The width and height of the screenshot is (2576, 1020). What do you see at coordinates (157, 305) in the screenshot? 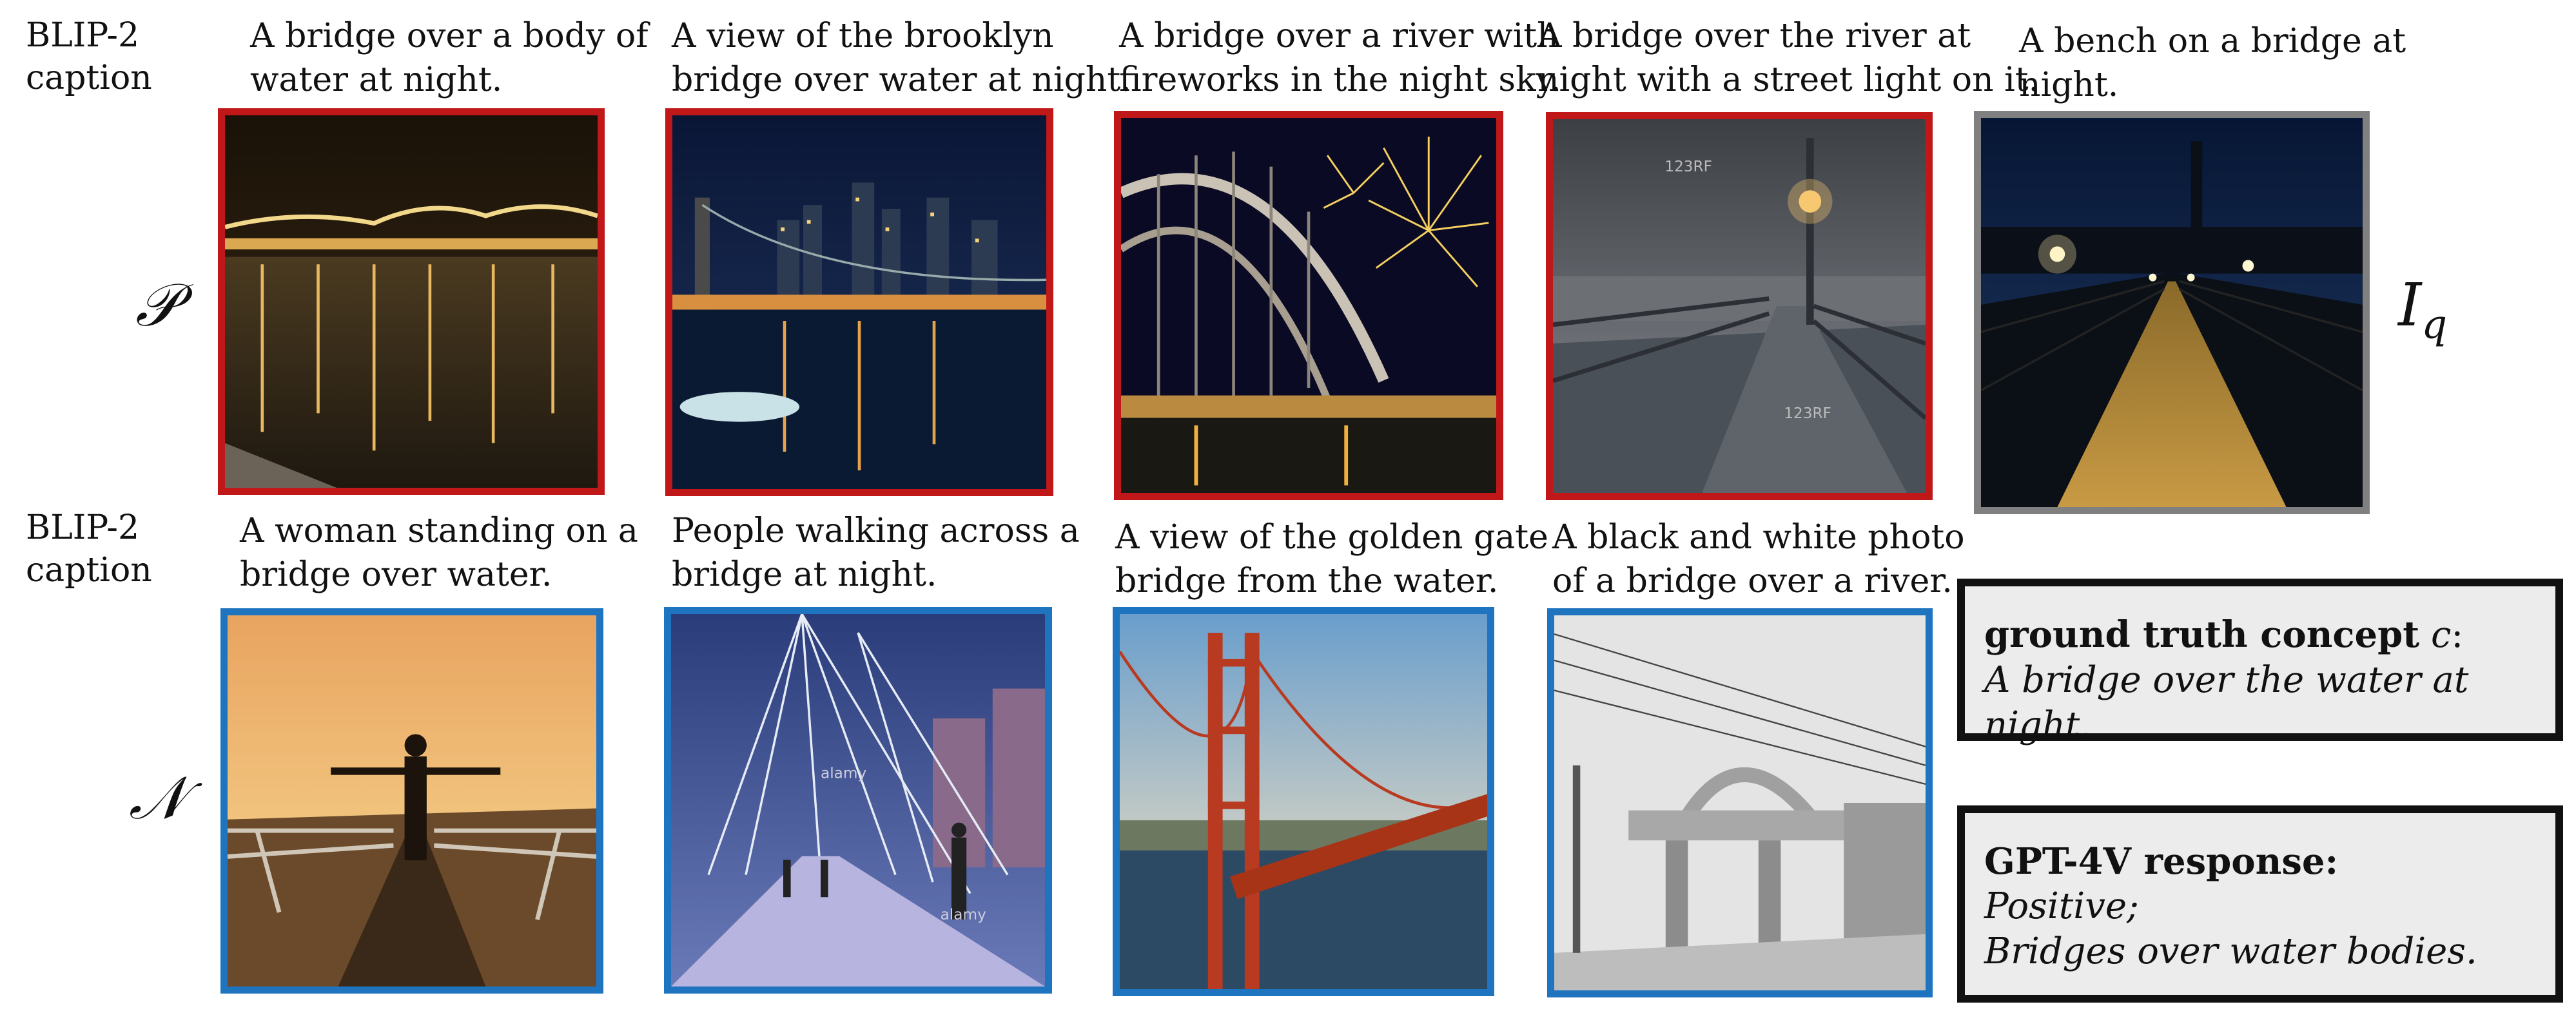
I see `positive-set-symbol: 𝒫` at bounding box center [157, 305].